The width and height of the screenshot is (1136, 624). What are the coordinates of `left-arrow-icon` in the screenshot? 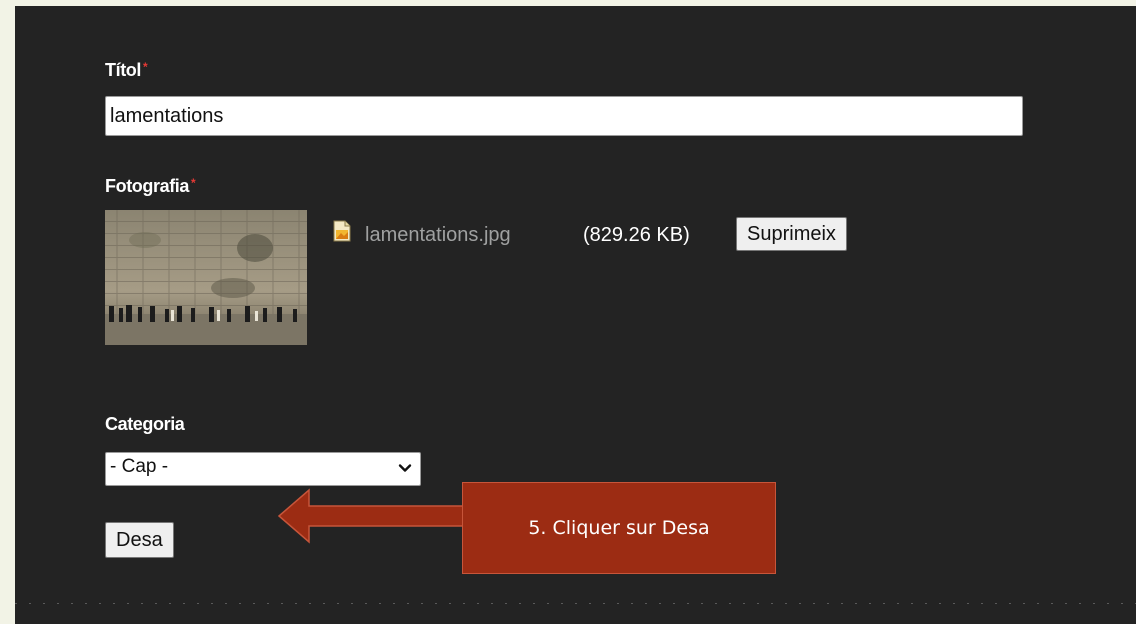 It's located at (370, 516).